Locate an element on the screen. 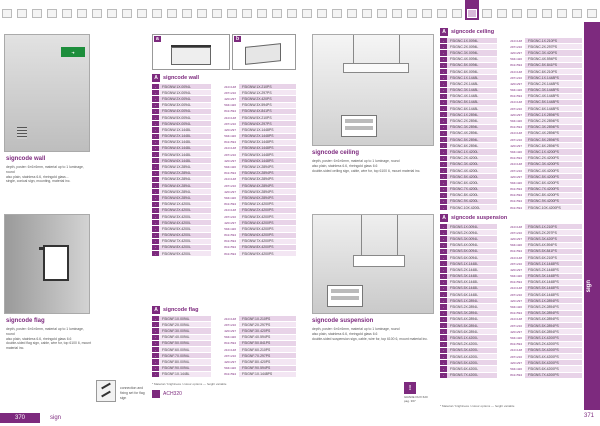 Image resolution: width=600 pixels, height=426 pixels. table-cell: FSIGNC.4X.2894L is located at coordinates (472, 133).